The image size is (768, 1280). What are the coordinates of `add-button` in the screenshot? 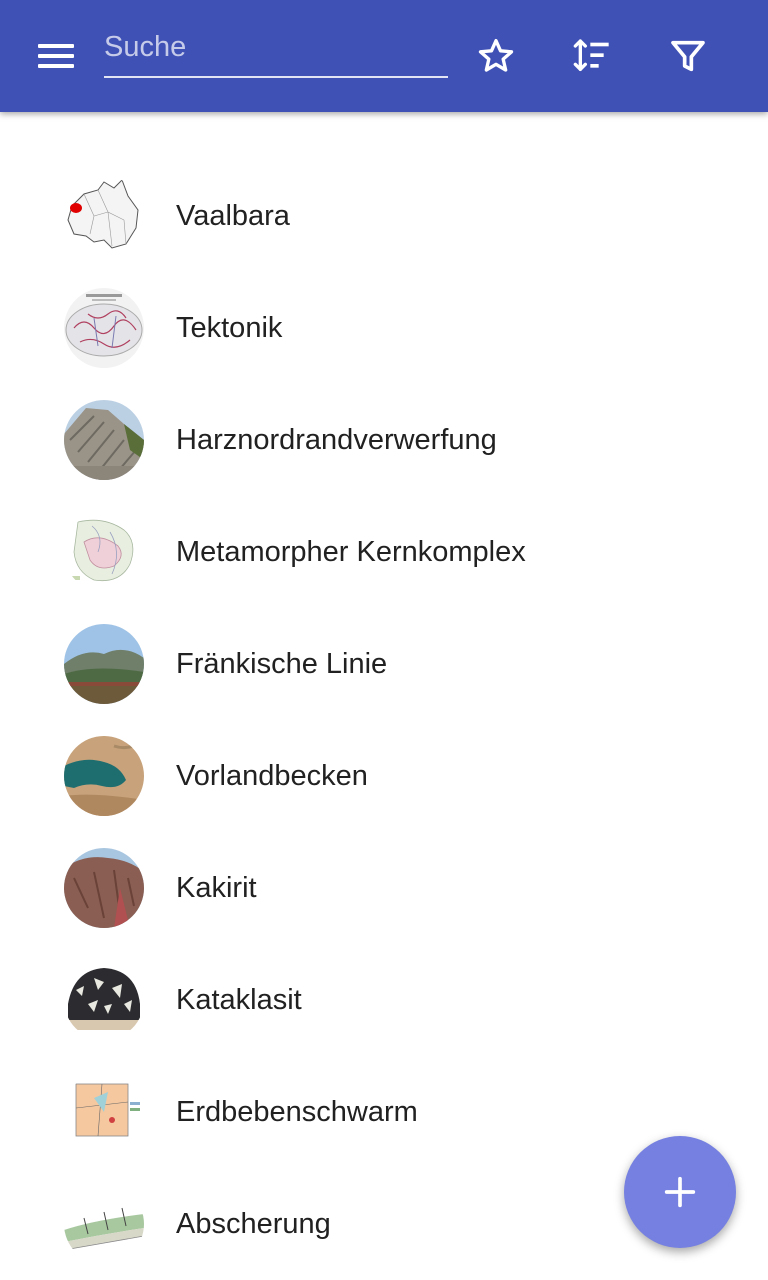 It's located at (680, 1192).